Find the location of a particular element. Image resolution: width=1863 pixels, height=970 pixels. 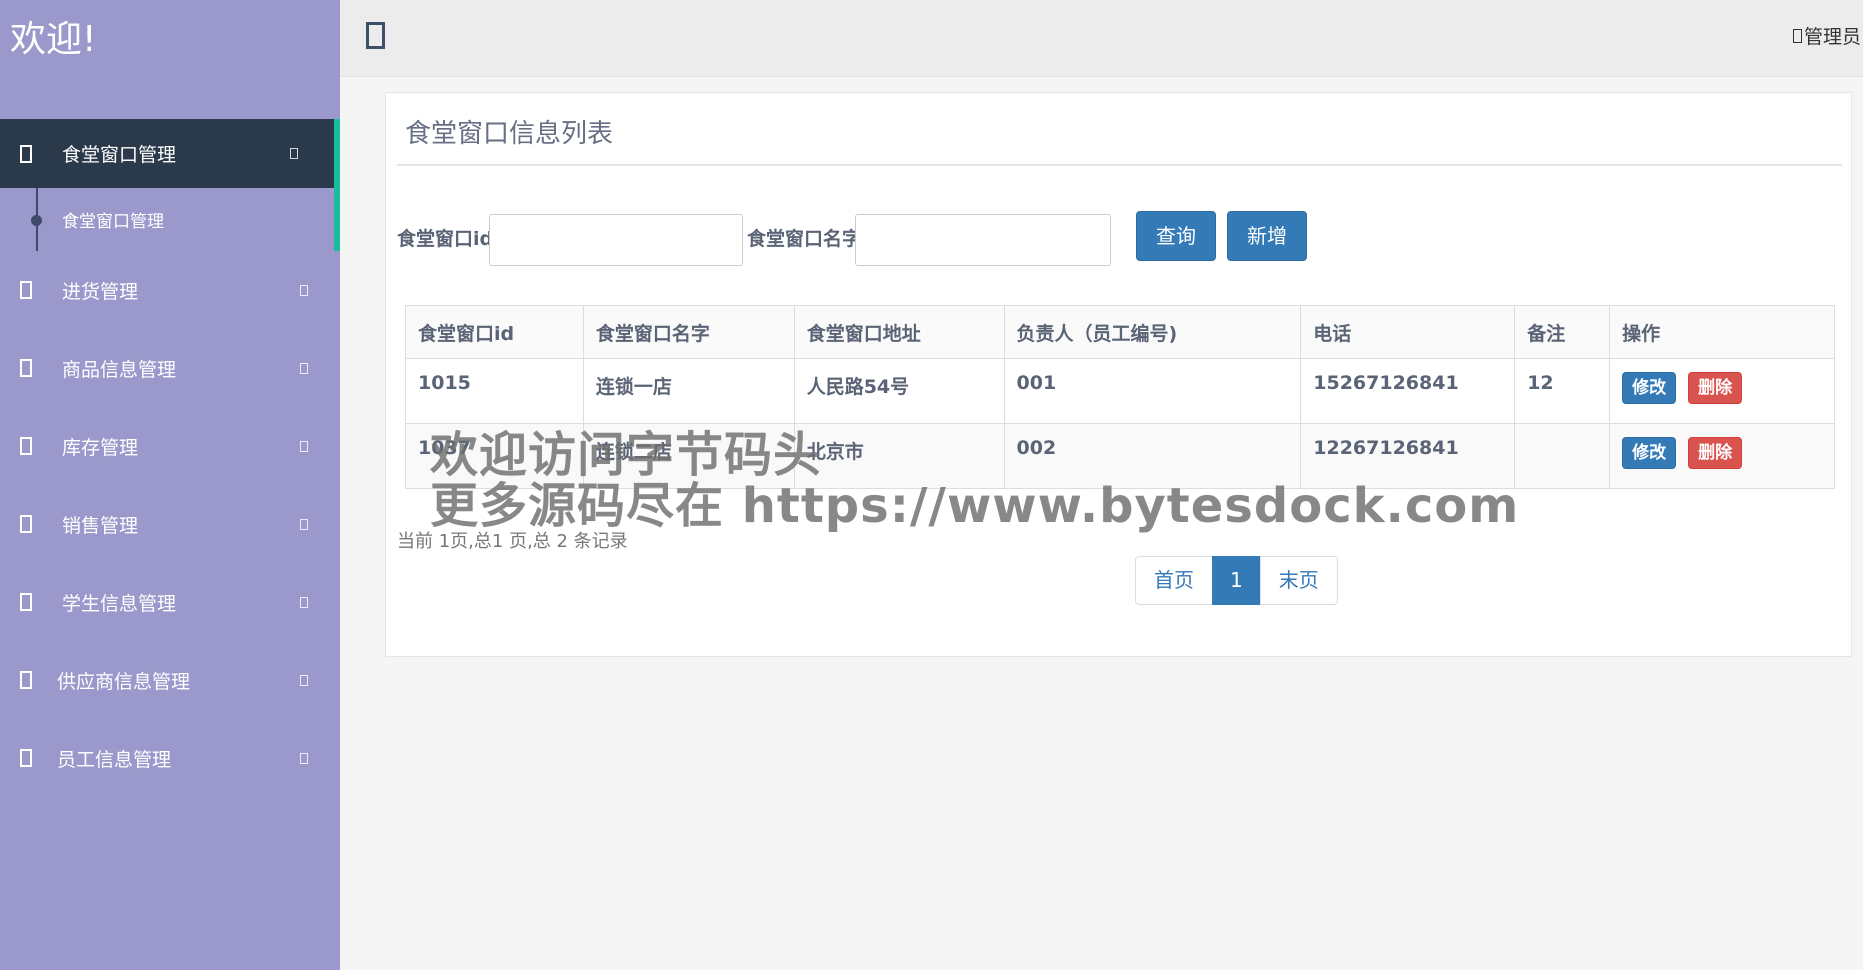

table-cell: 连锁二店 is located at coordinates (688, 456).